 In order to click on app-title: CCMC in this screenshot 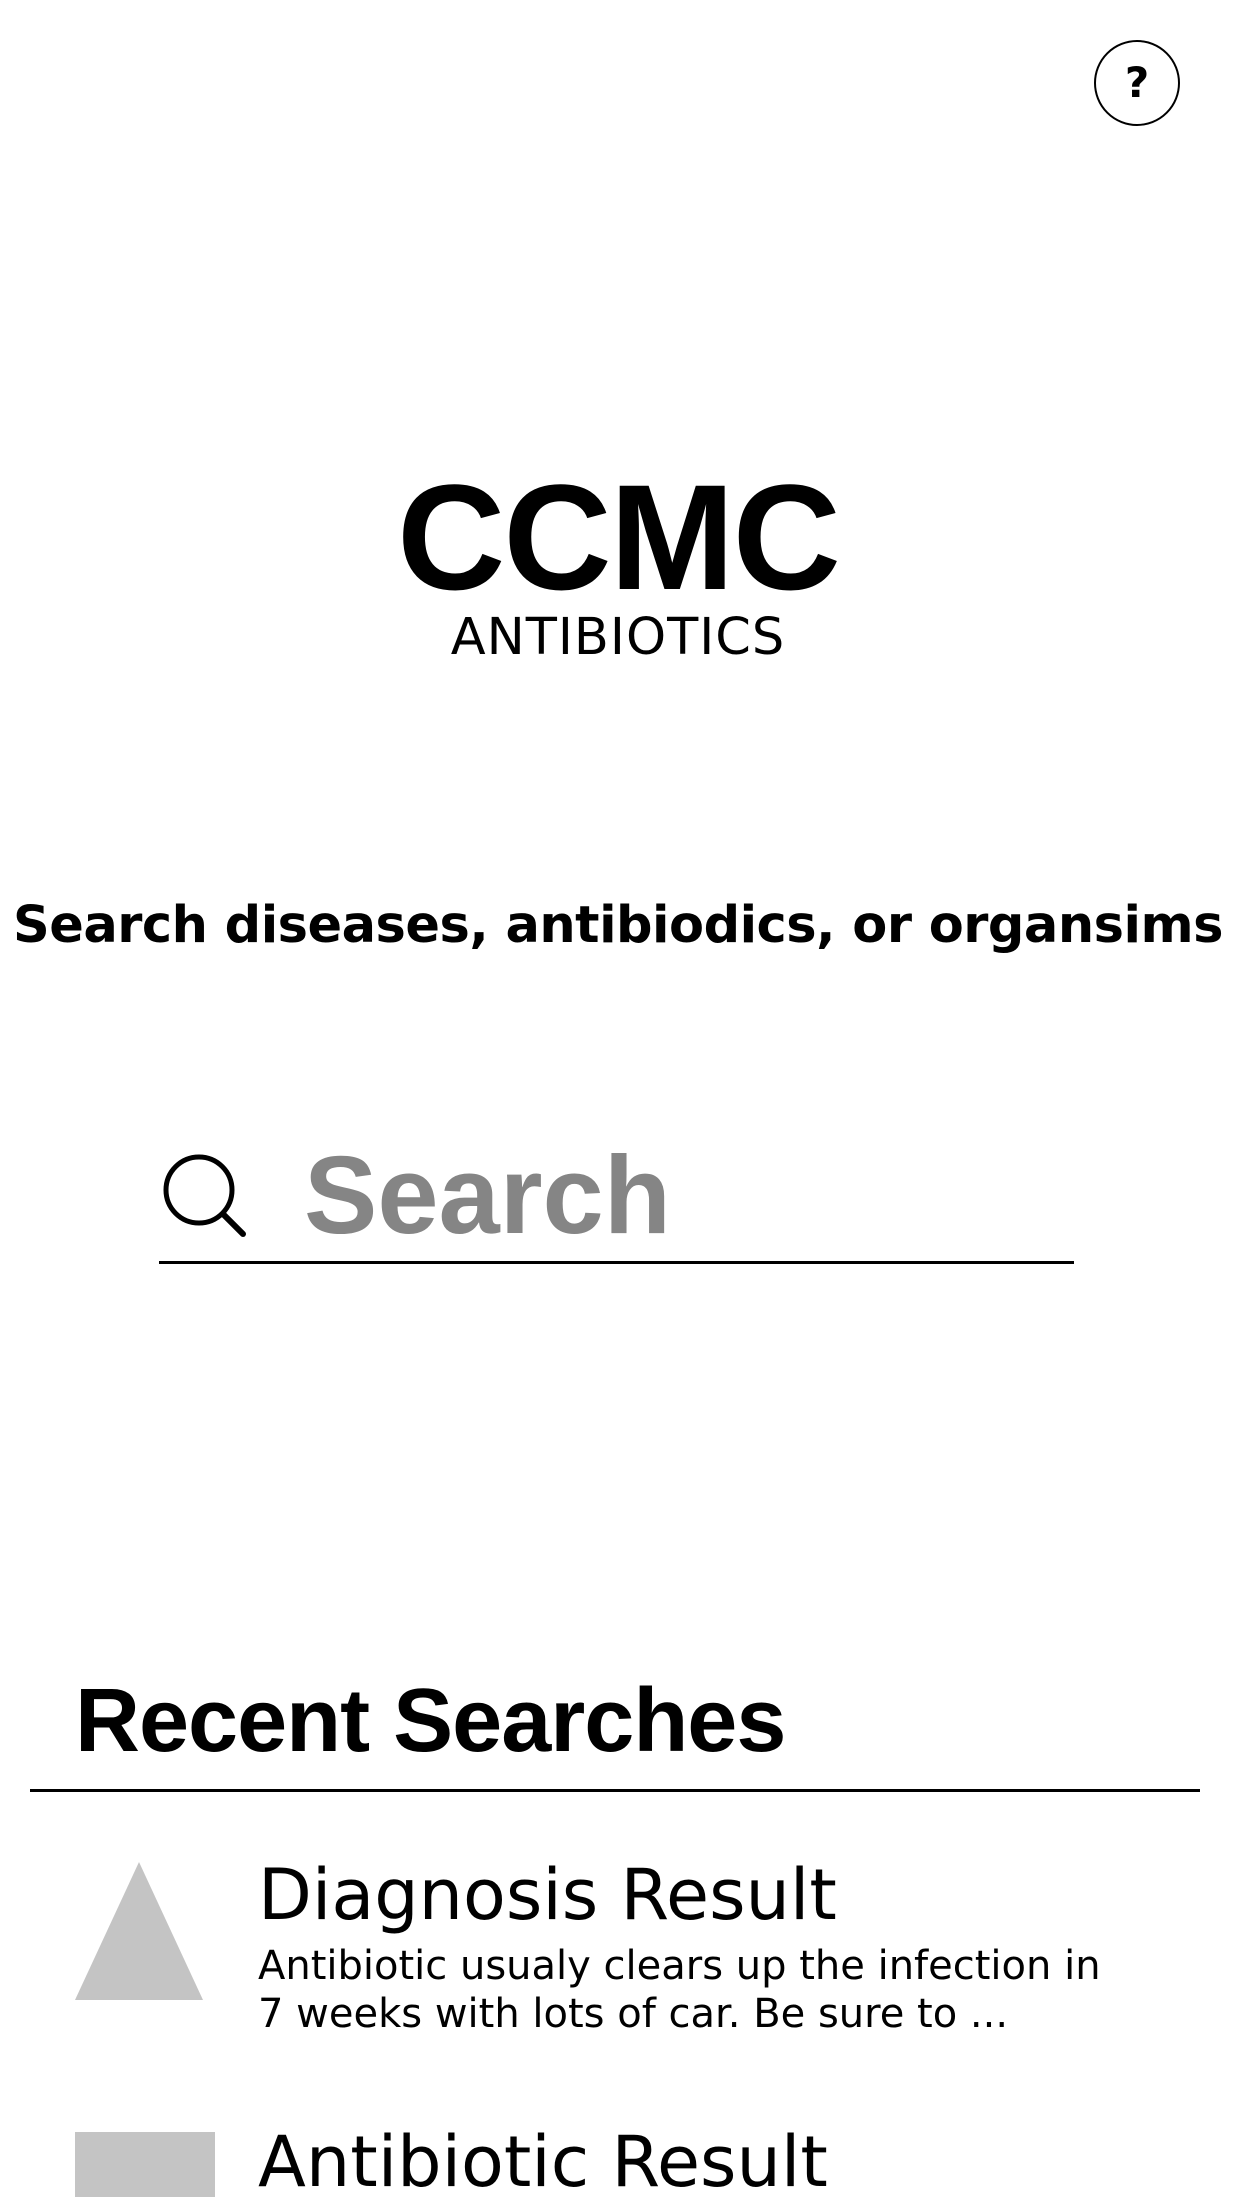, I will do `click(619, 537)`.